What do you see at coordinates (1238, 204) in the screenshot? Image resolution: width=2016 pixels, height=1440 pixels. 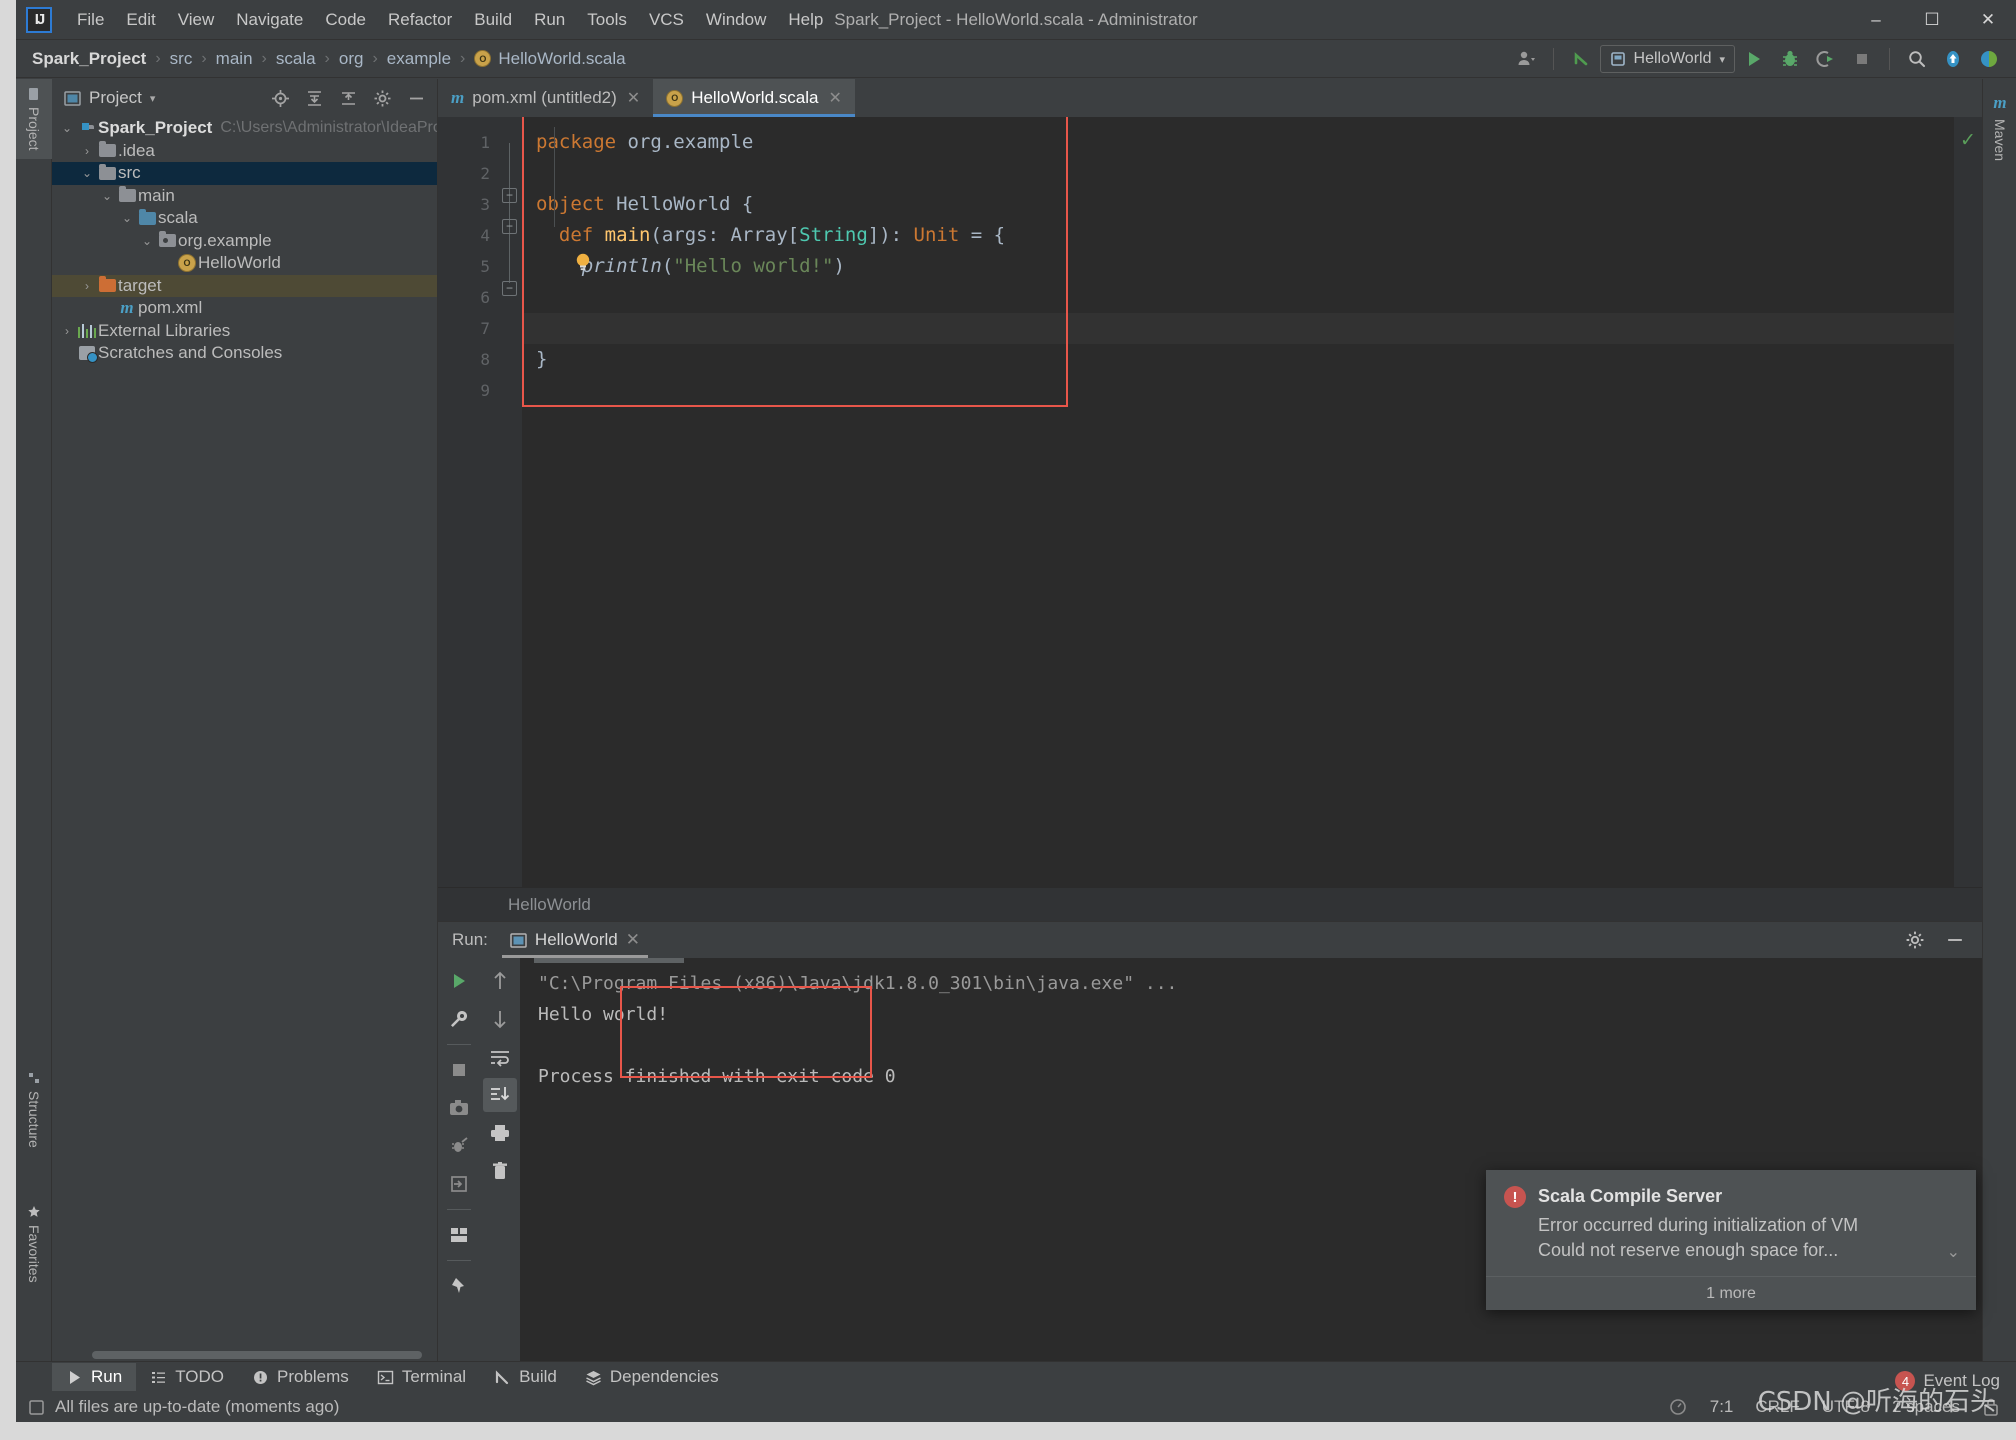 I see `code-line: object HelloWorld {` at bounding box center [1238, 204].